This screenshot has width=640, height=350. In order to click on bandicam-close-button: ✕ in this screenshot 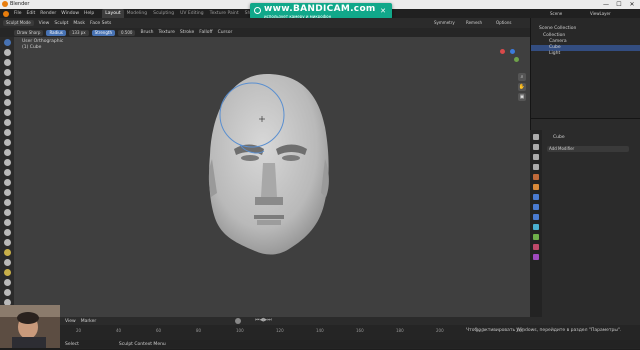, I will do `click(383, 11)`.